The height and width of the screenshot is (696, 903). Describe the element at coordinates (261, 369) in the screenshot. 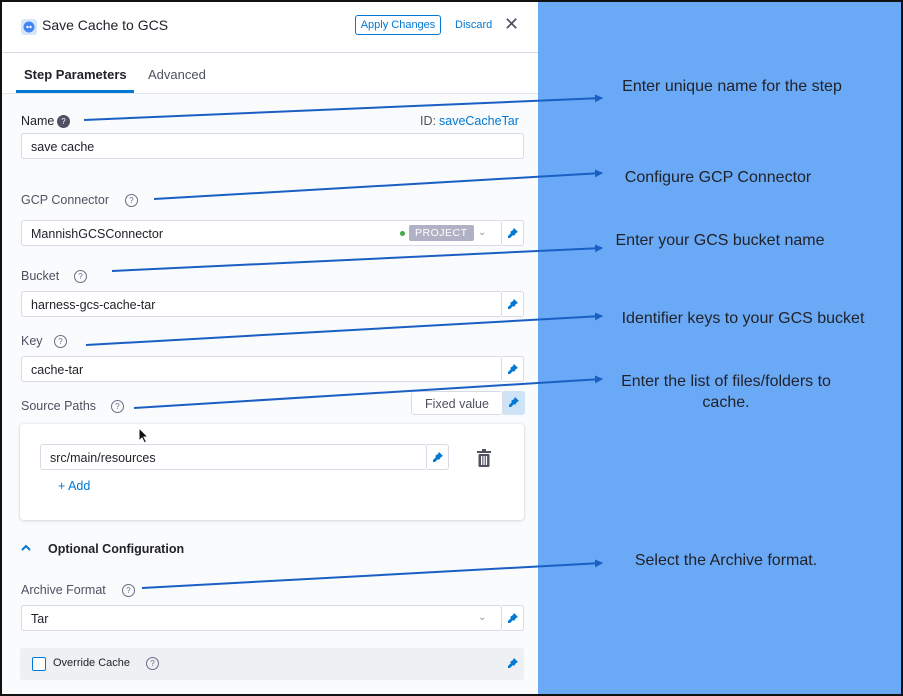

I see `key-input: cache-tar` at that location.